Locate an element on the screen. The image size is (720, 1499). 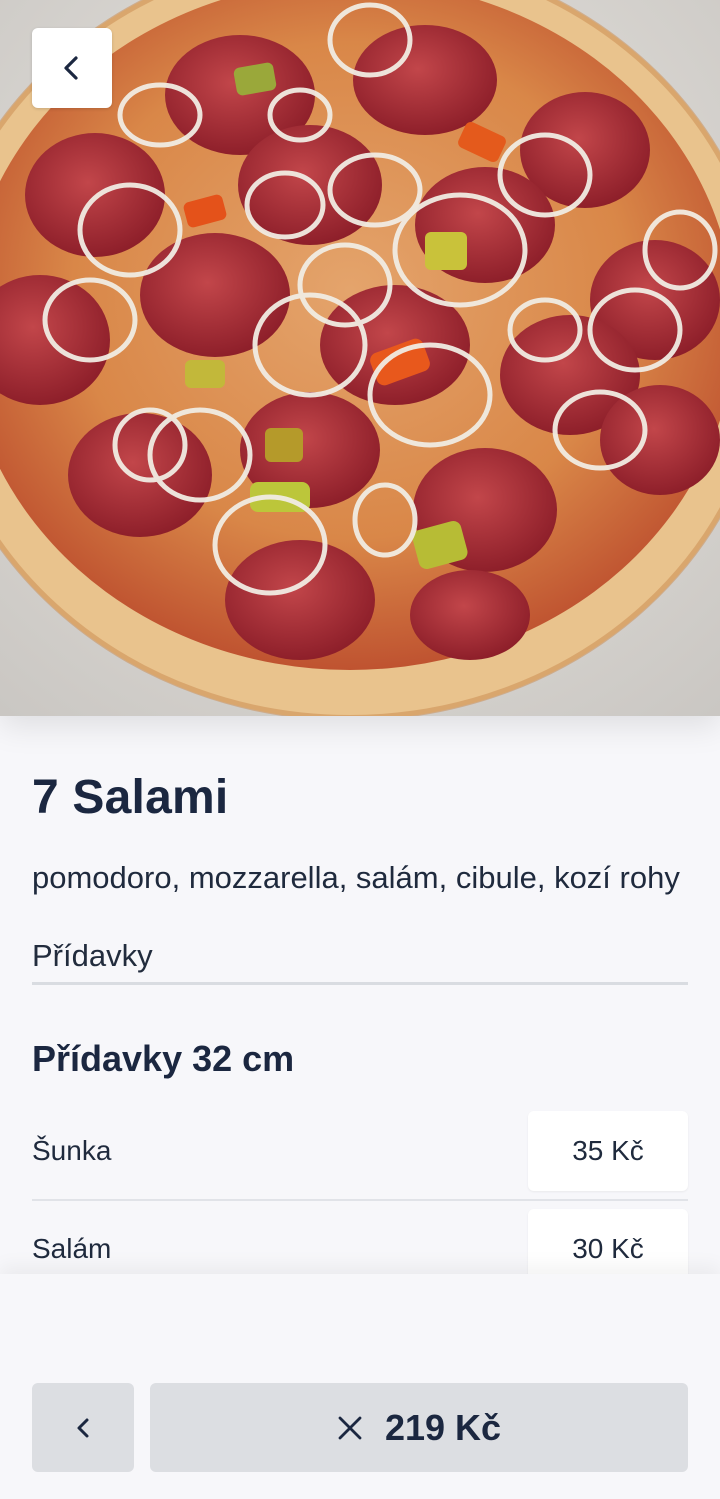
addon-name: Salám is located at coordinates (72, 1248).